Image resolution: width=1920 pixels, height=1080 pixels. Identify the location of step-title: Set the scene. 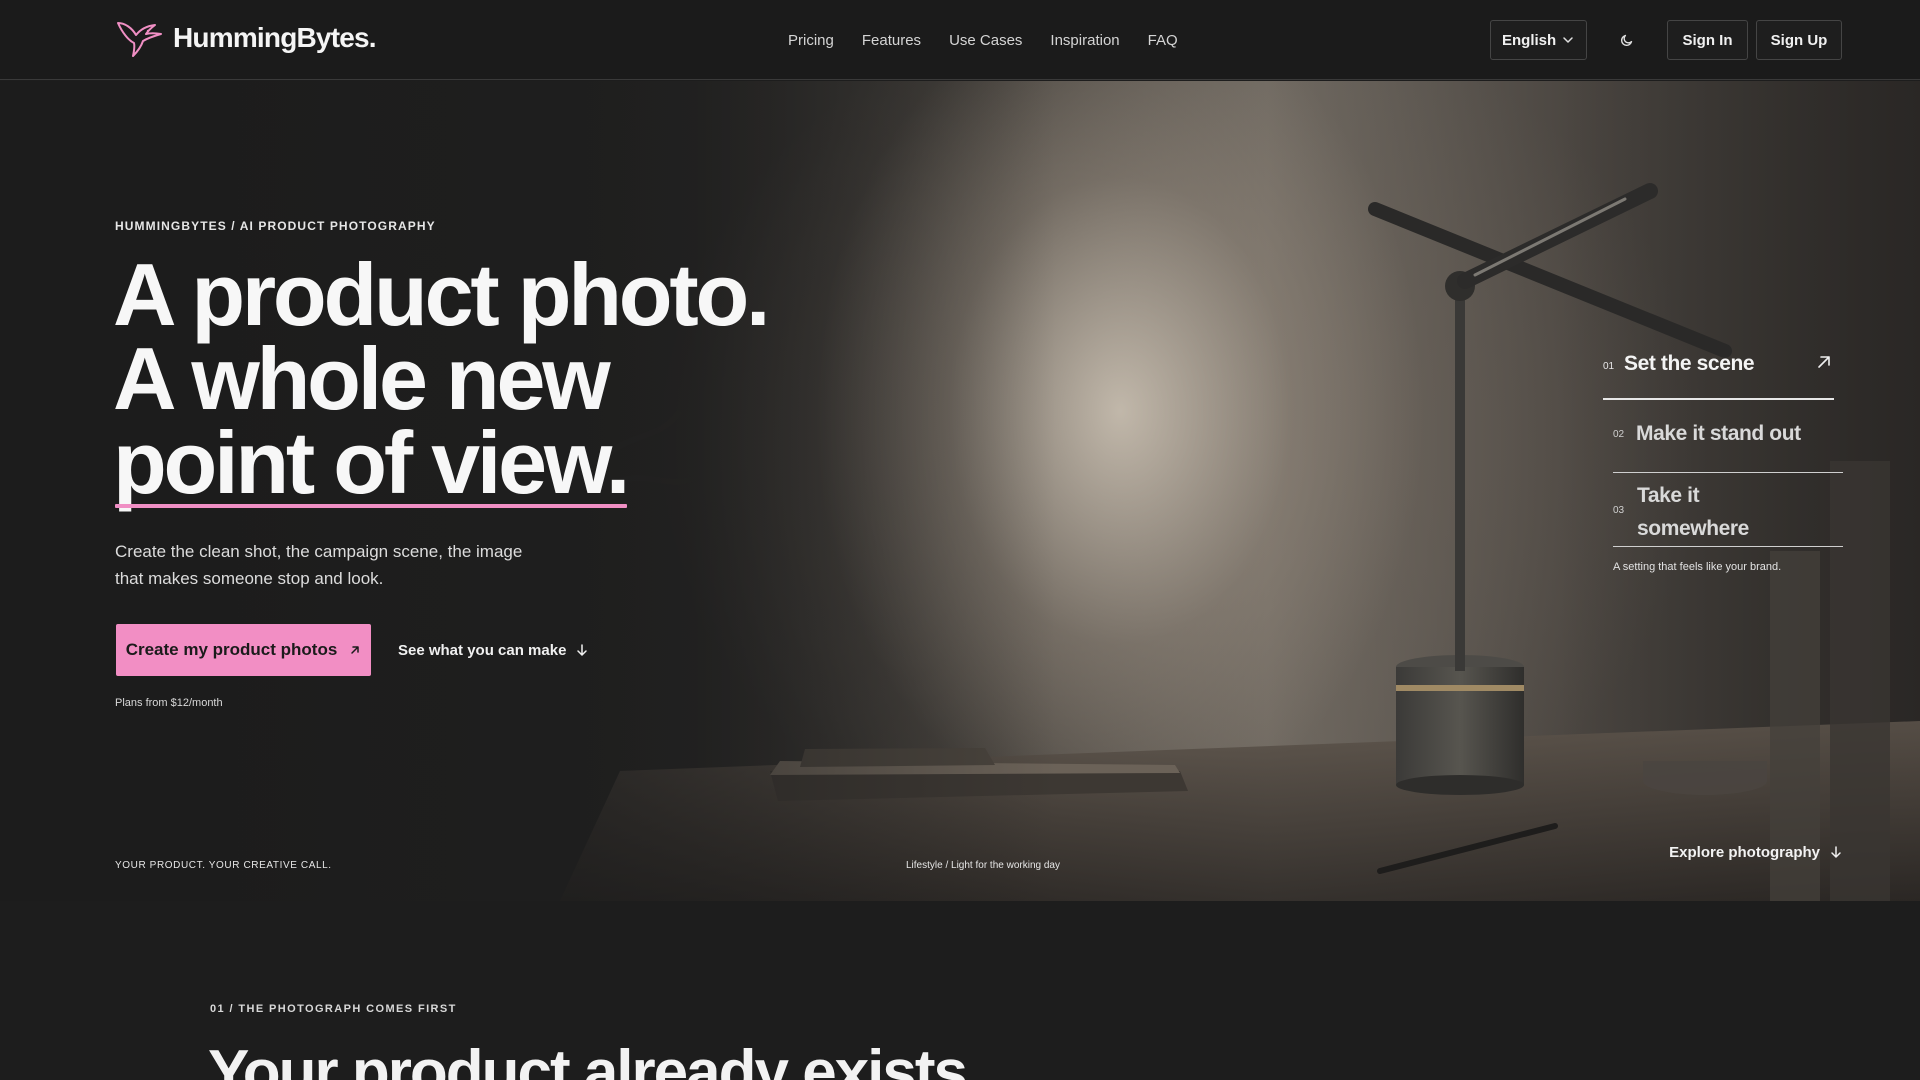
(1689, 363).